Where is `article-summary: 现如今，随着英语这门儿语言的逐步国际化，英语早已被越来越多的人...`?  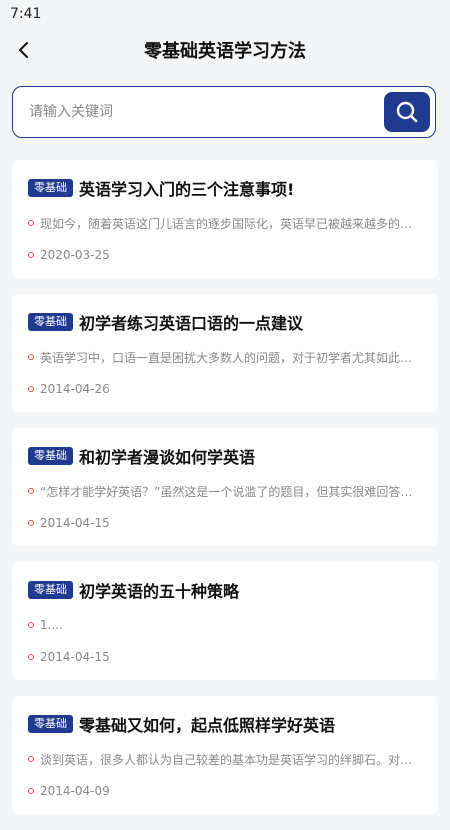 article-summary: 现如今，随着英语这门儿语言的逐步国际化，英语早已被越来越多的人... is located at coordinates (230, 223).